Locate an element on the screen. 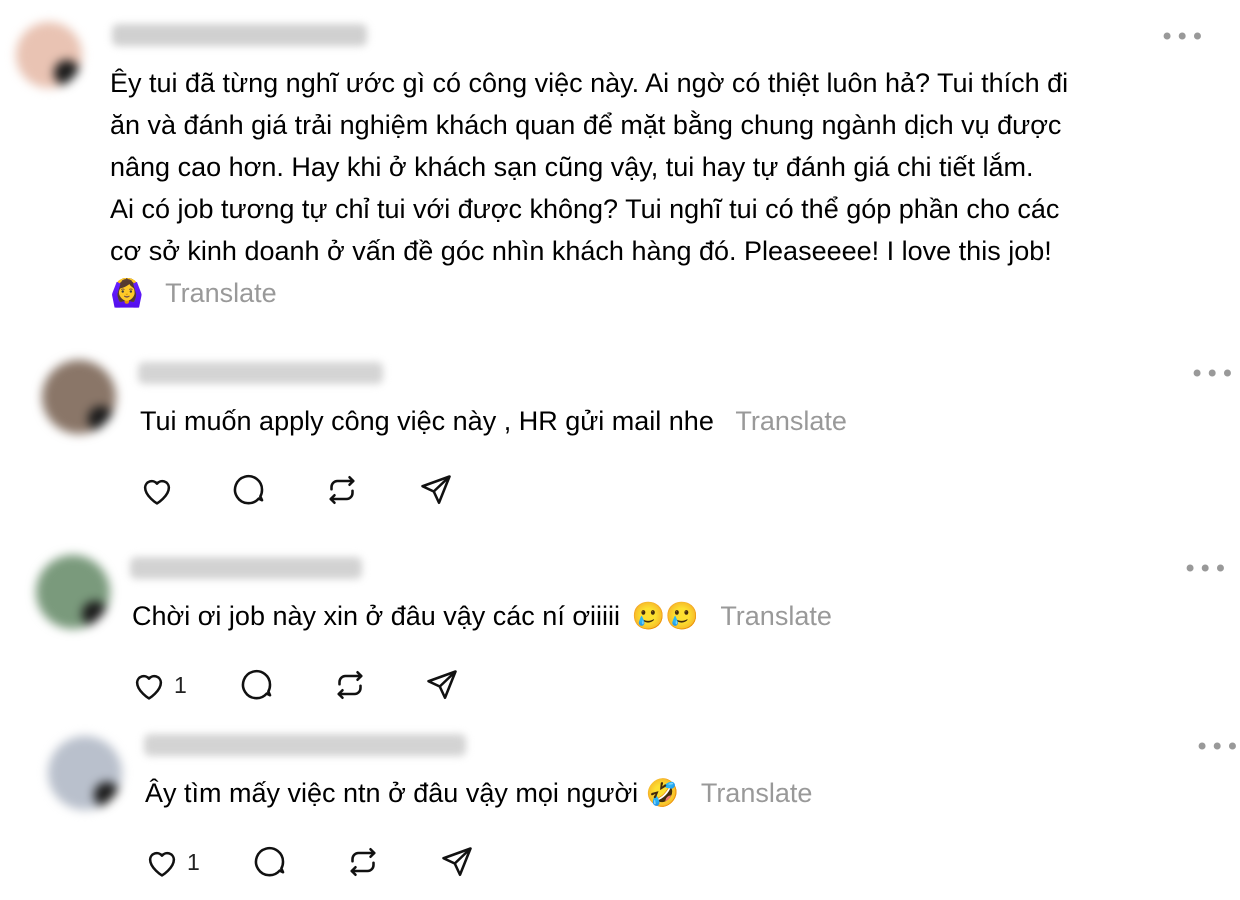 The image size is (1240, 900). action-bar is located at coordinates (303, 490).